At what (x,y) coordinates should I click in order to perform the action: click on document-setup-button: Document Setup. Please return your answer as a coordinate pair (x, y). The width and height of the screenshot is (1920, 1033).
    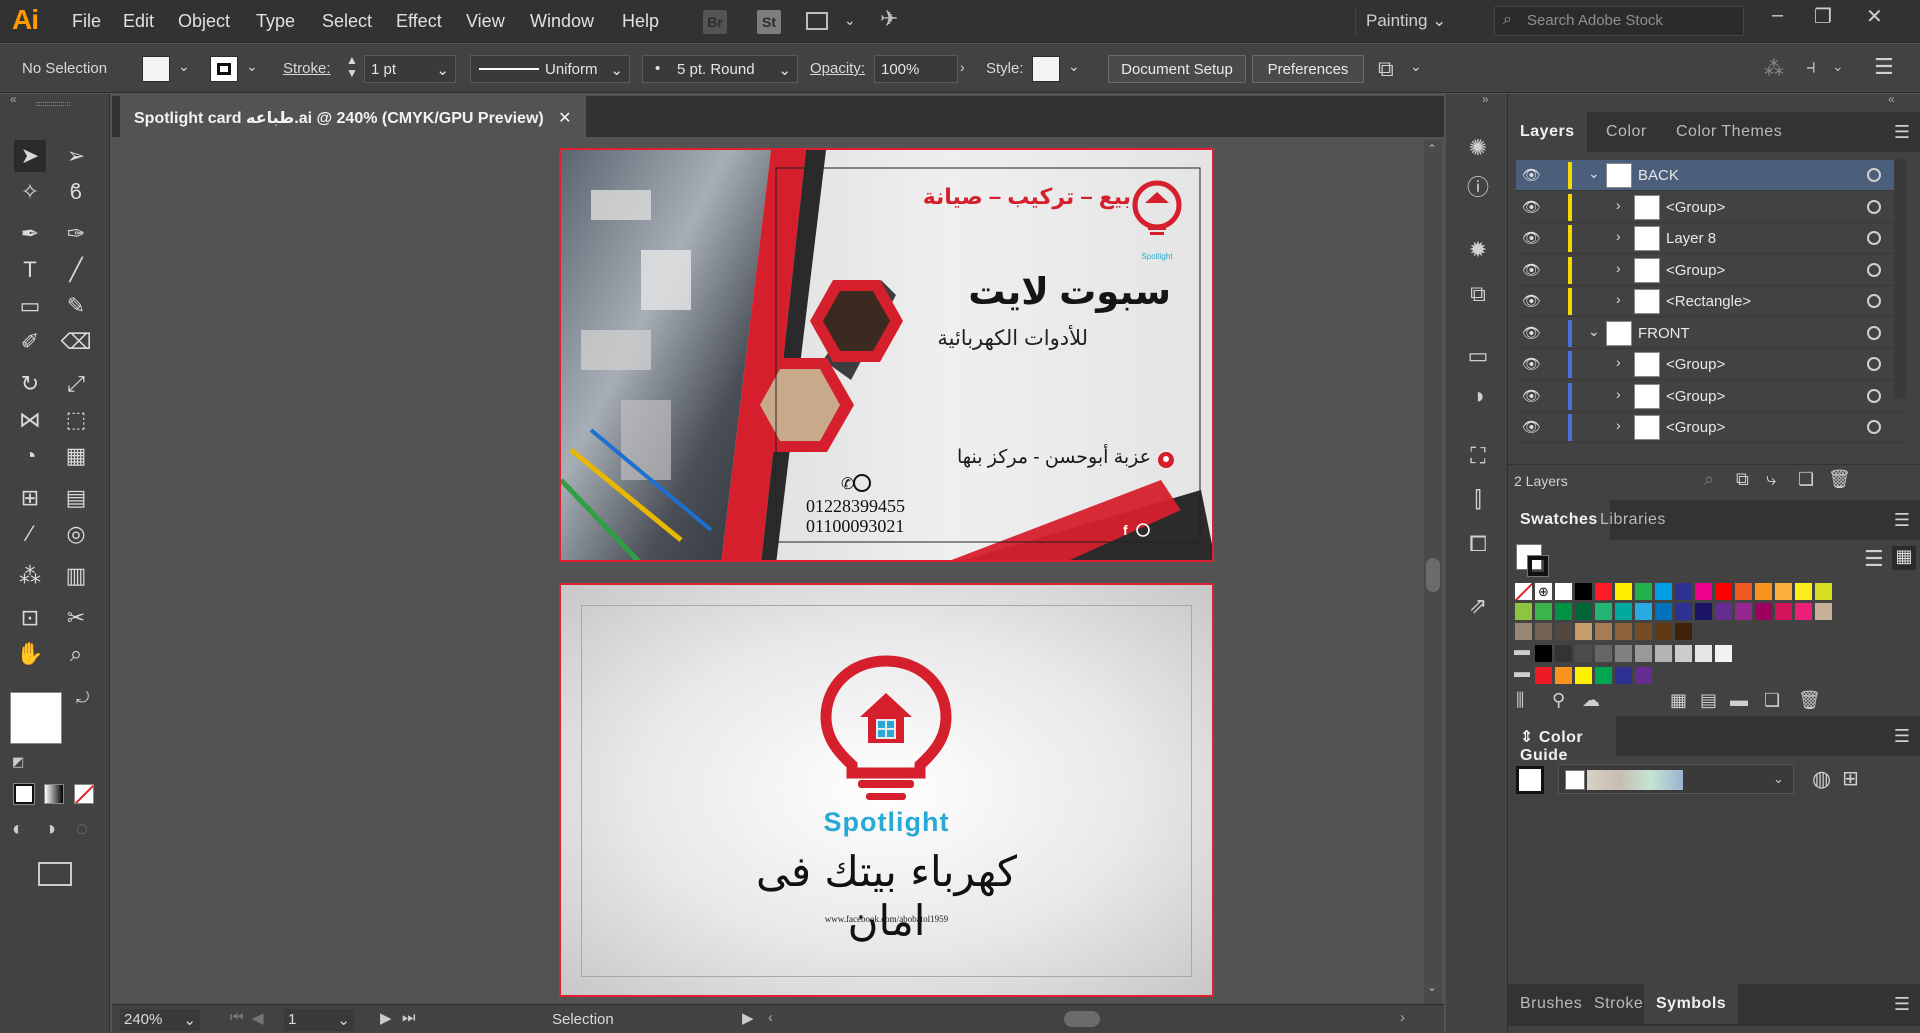
    Looking at the image, I should click on (1177, 69).